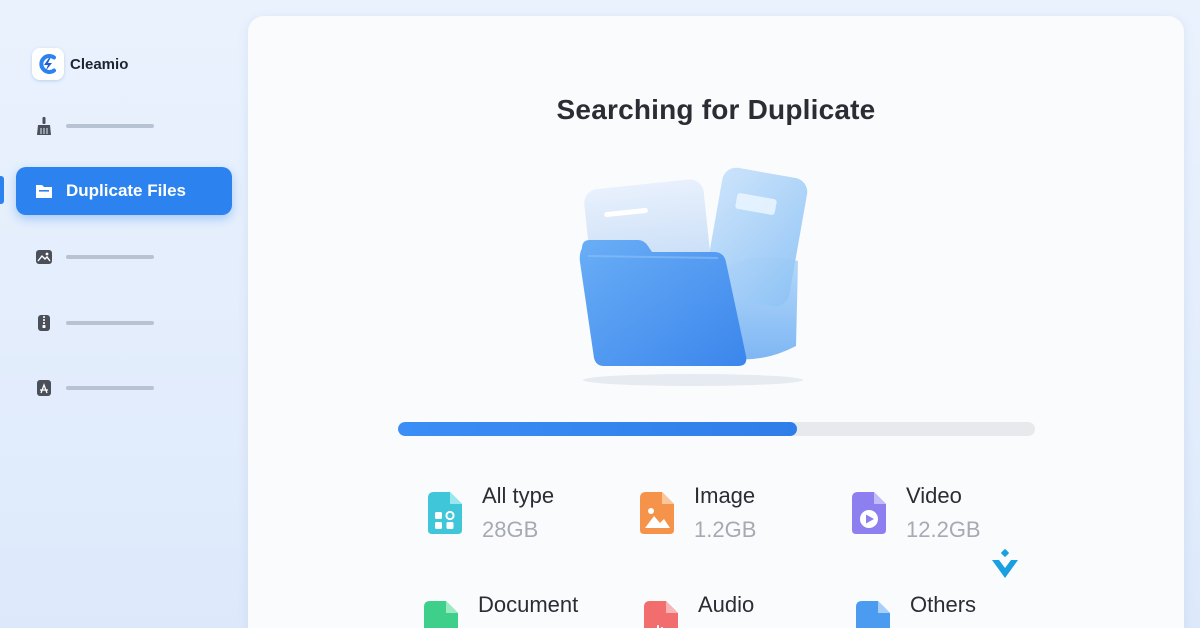 Image resolution: width=1200 pixels, height=628 pixels. Describe the element at coordinates (943, 604) in the screenshot. I see `category-name: Others` at that location.